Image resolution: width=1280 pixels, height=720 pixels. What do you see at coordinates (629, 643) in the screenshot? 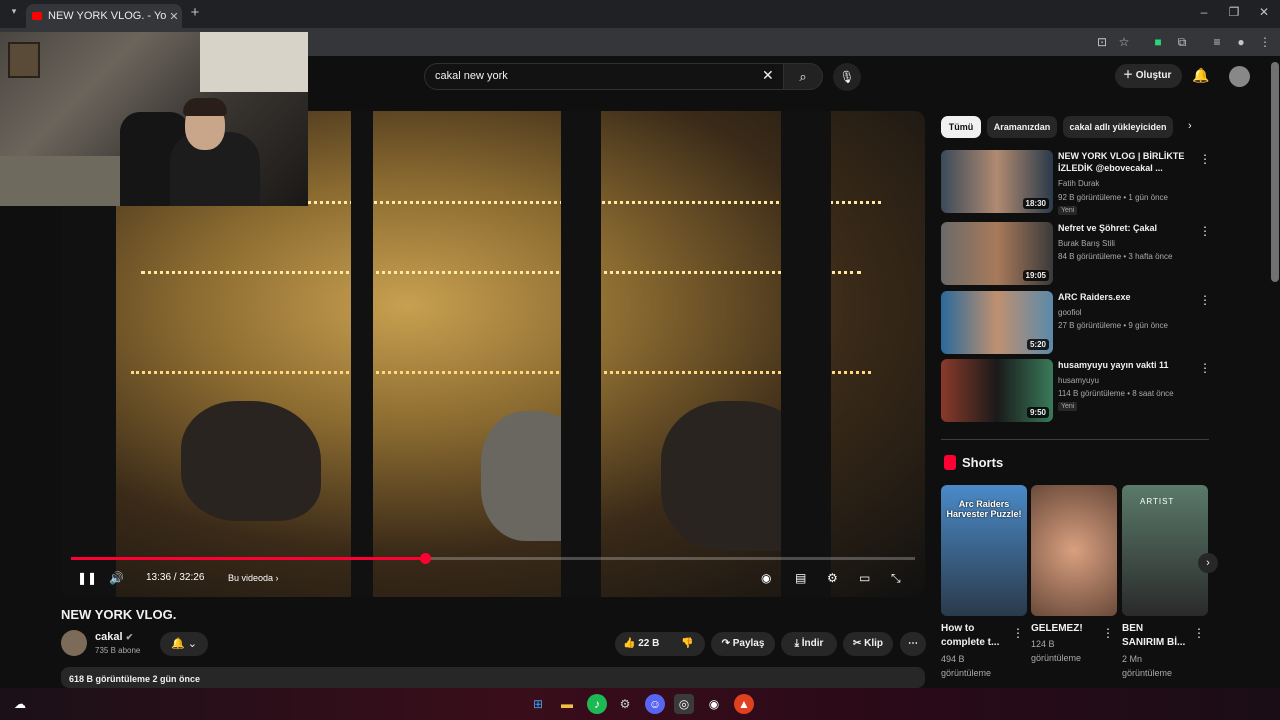
I see `like-icon: 👍` at bounding box center [629, 643].